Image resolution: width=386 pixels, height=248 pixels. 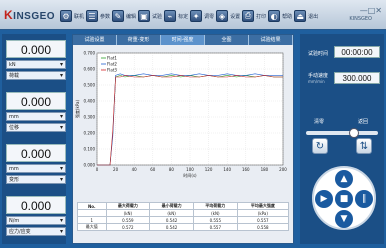 What do you see at coordinates (112, 64) in the screenshot?
I see `legend-label: Flat2` at bounding box center [112, 64].